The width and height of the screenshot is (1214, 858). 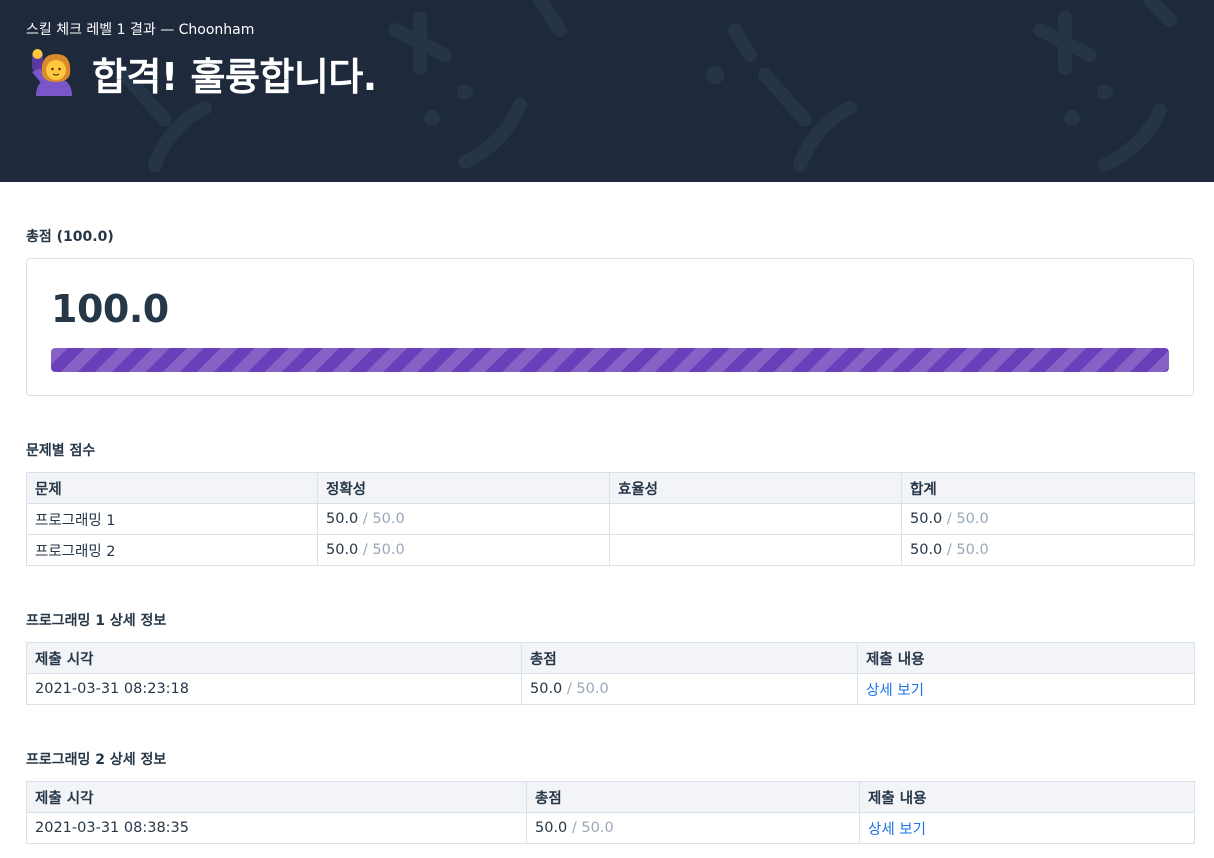 What do you see at coordinates (110, 309) in the screenshot?
I see `total-score-value: 100.0` at bounding box center [110, 309].